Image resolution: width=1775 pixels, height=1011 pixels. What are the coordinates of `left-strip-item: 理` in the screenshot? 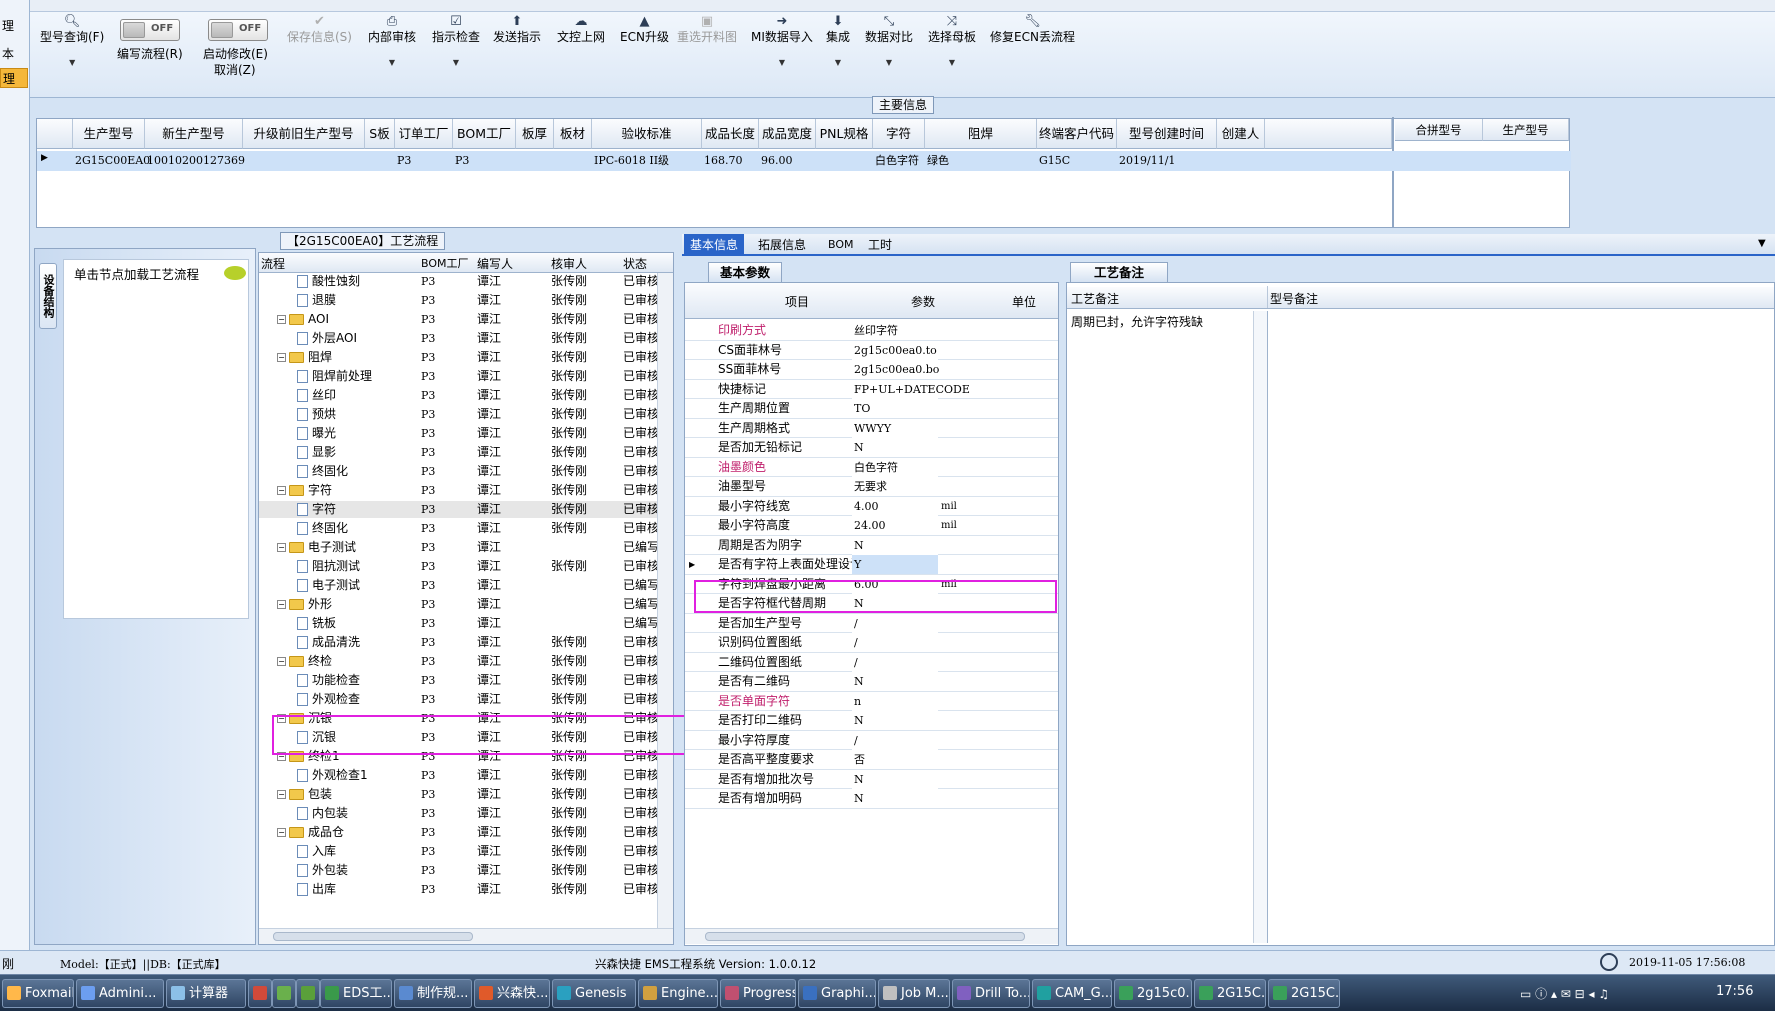 It's located at (14, 26).